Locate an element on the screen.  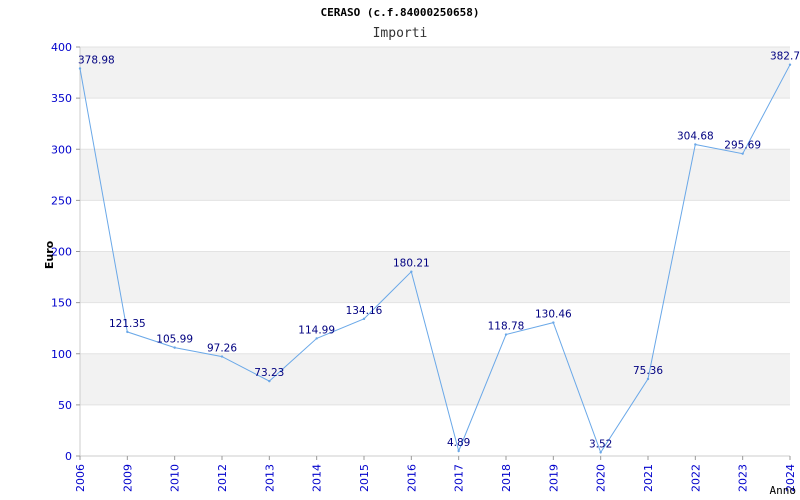
data-label: 180.21 is located at coordinates (411, 264).